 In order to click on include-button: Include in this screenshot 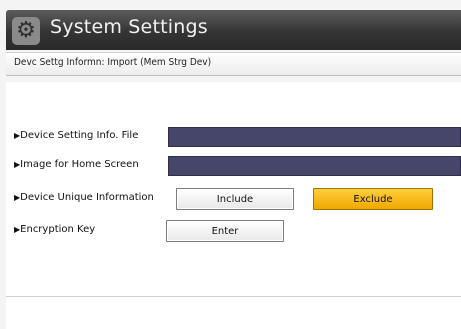, I will do `click(235, 199)`.